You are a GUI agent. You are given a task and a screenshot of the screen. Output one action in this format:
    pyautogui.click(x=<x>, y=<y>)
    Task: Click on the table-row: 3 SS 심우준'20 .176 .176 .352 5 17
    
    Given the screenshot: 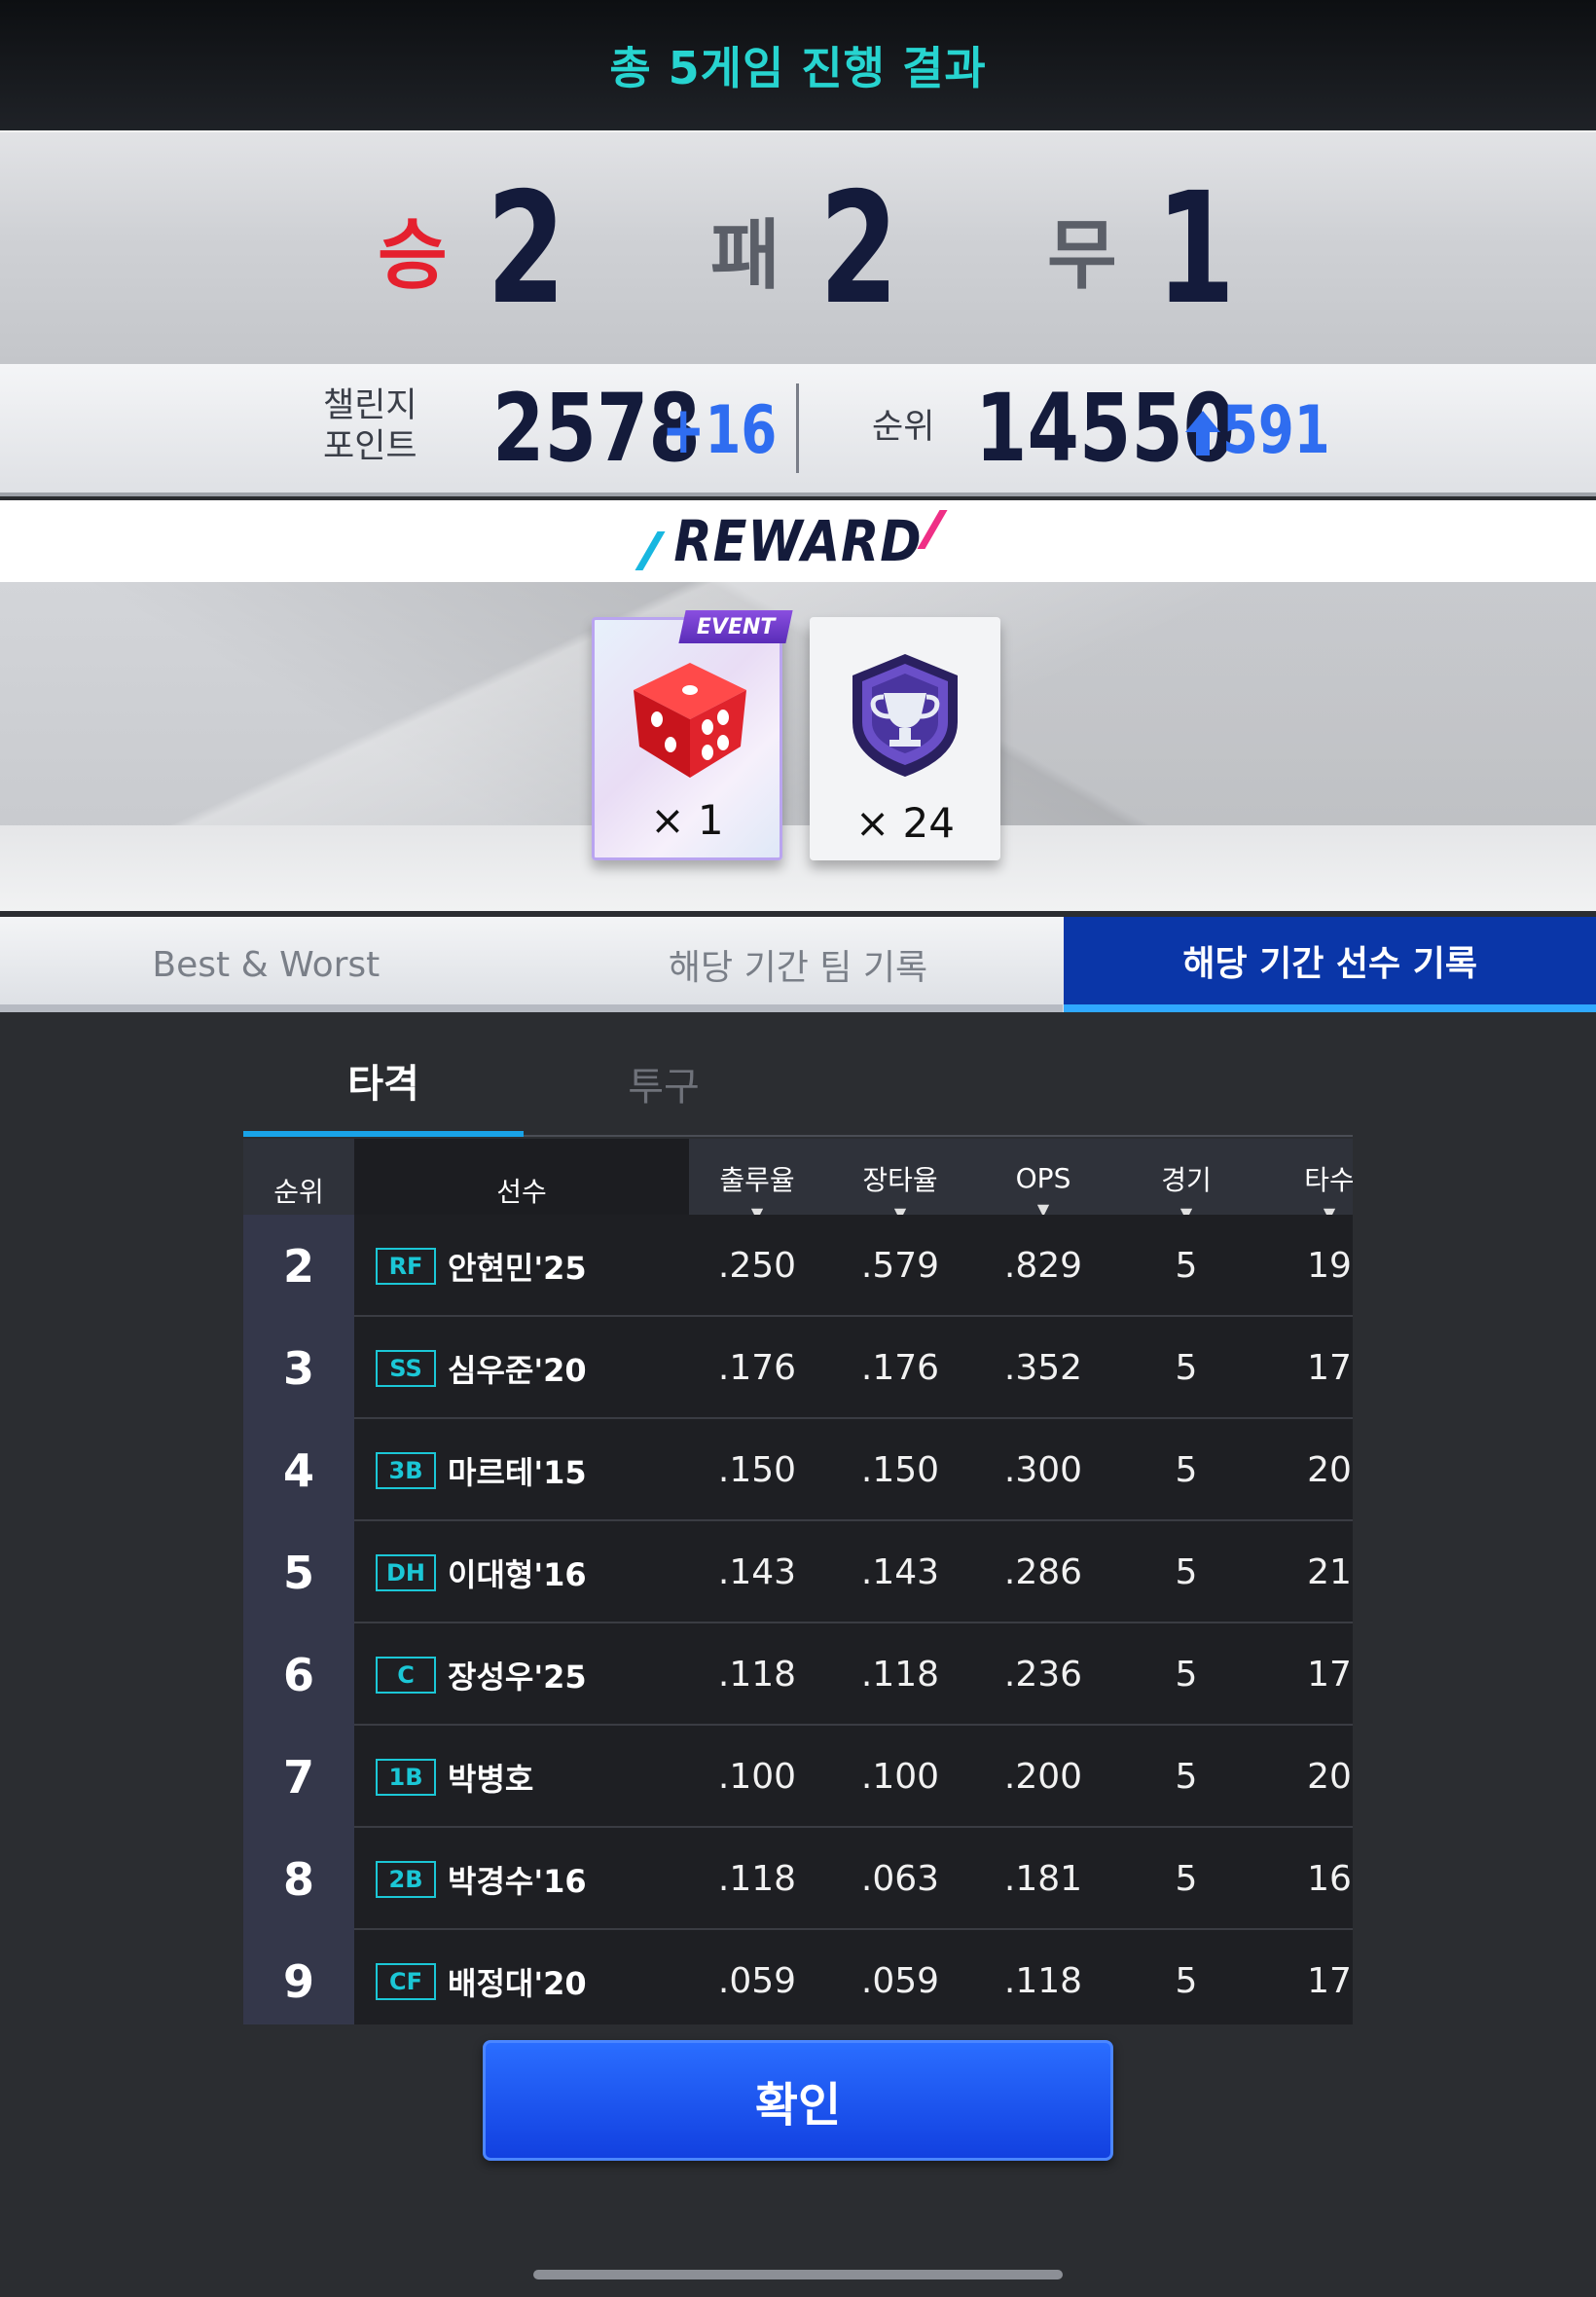 What is the action you would take?
    pyautogui.click(x=798, y=1368)
    